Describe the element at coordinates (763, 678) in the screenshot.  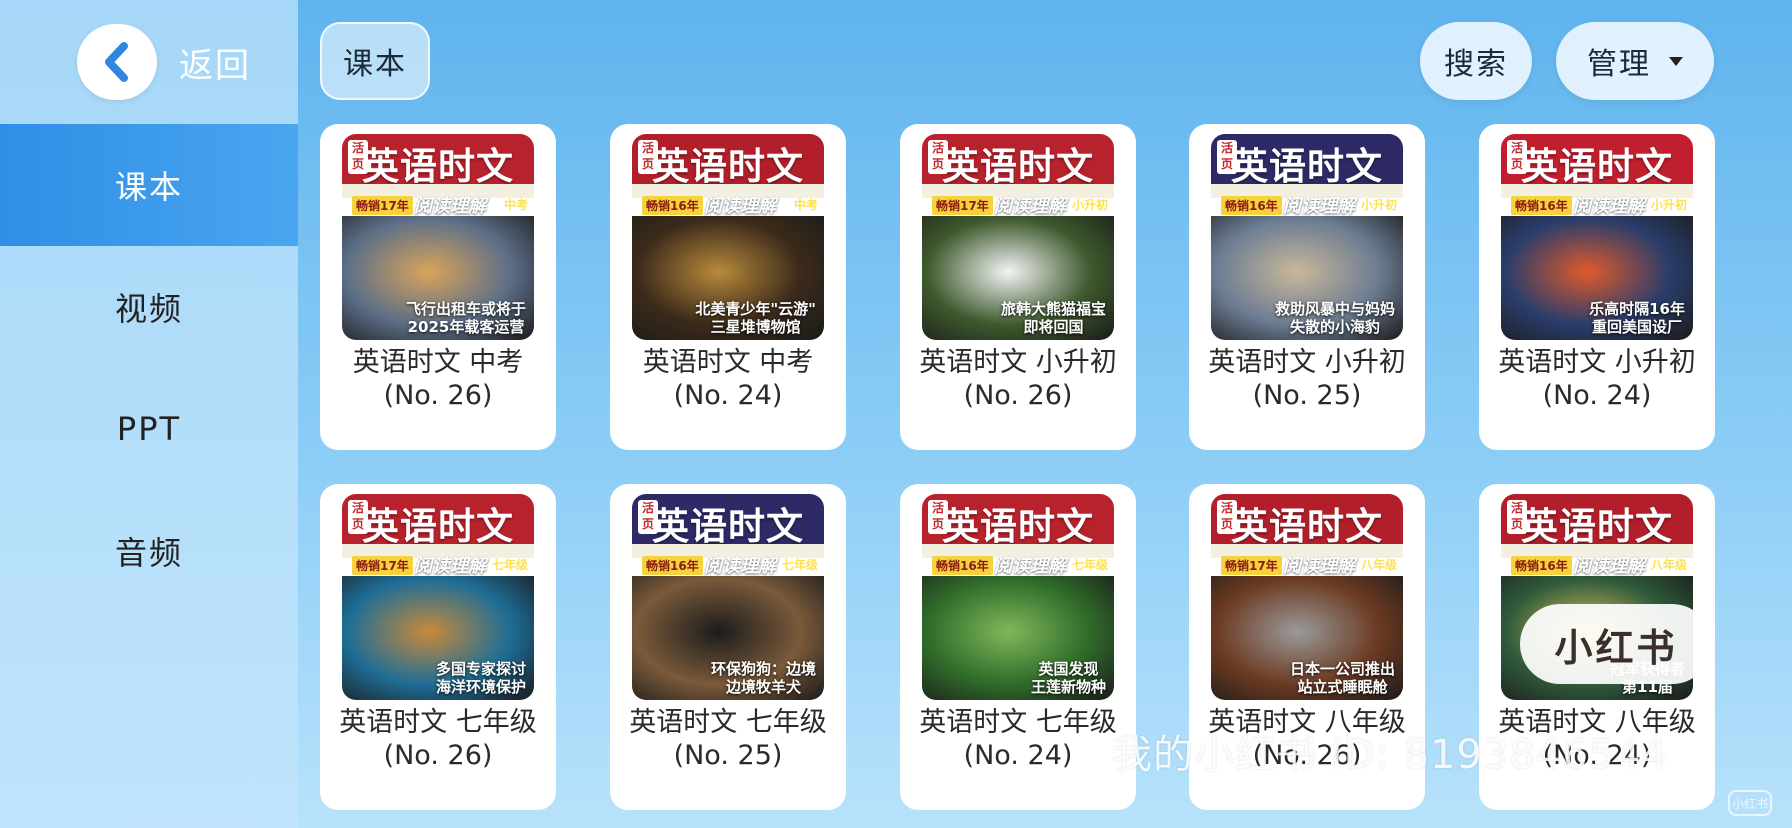
I see `cover-headline: 环保狗狗：边境 边境牧羊犬` at that location.